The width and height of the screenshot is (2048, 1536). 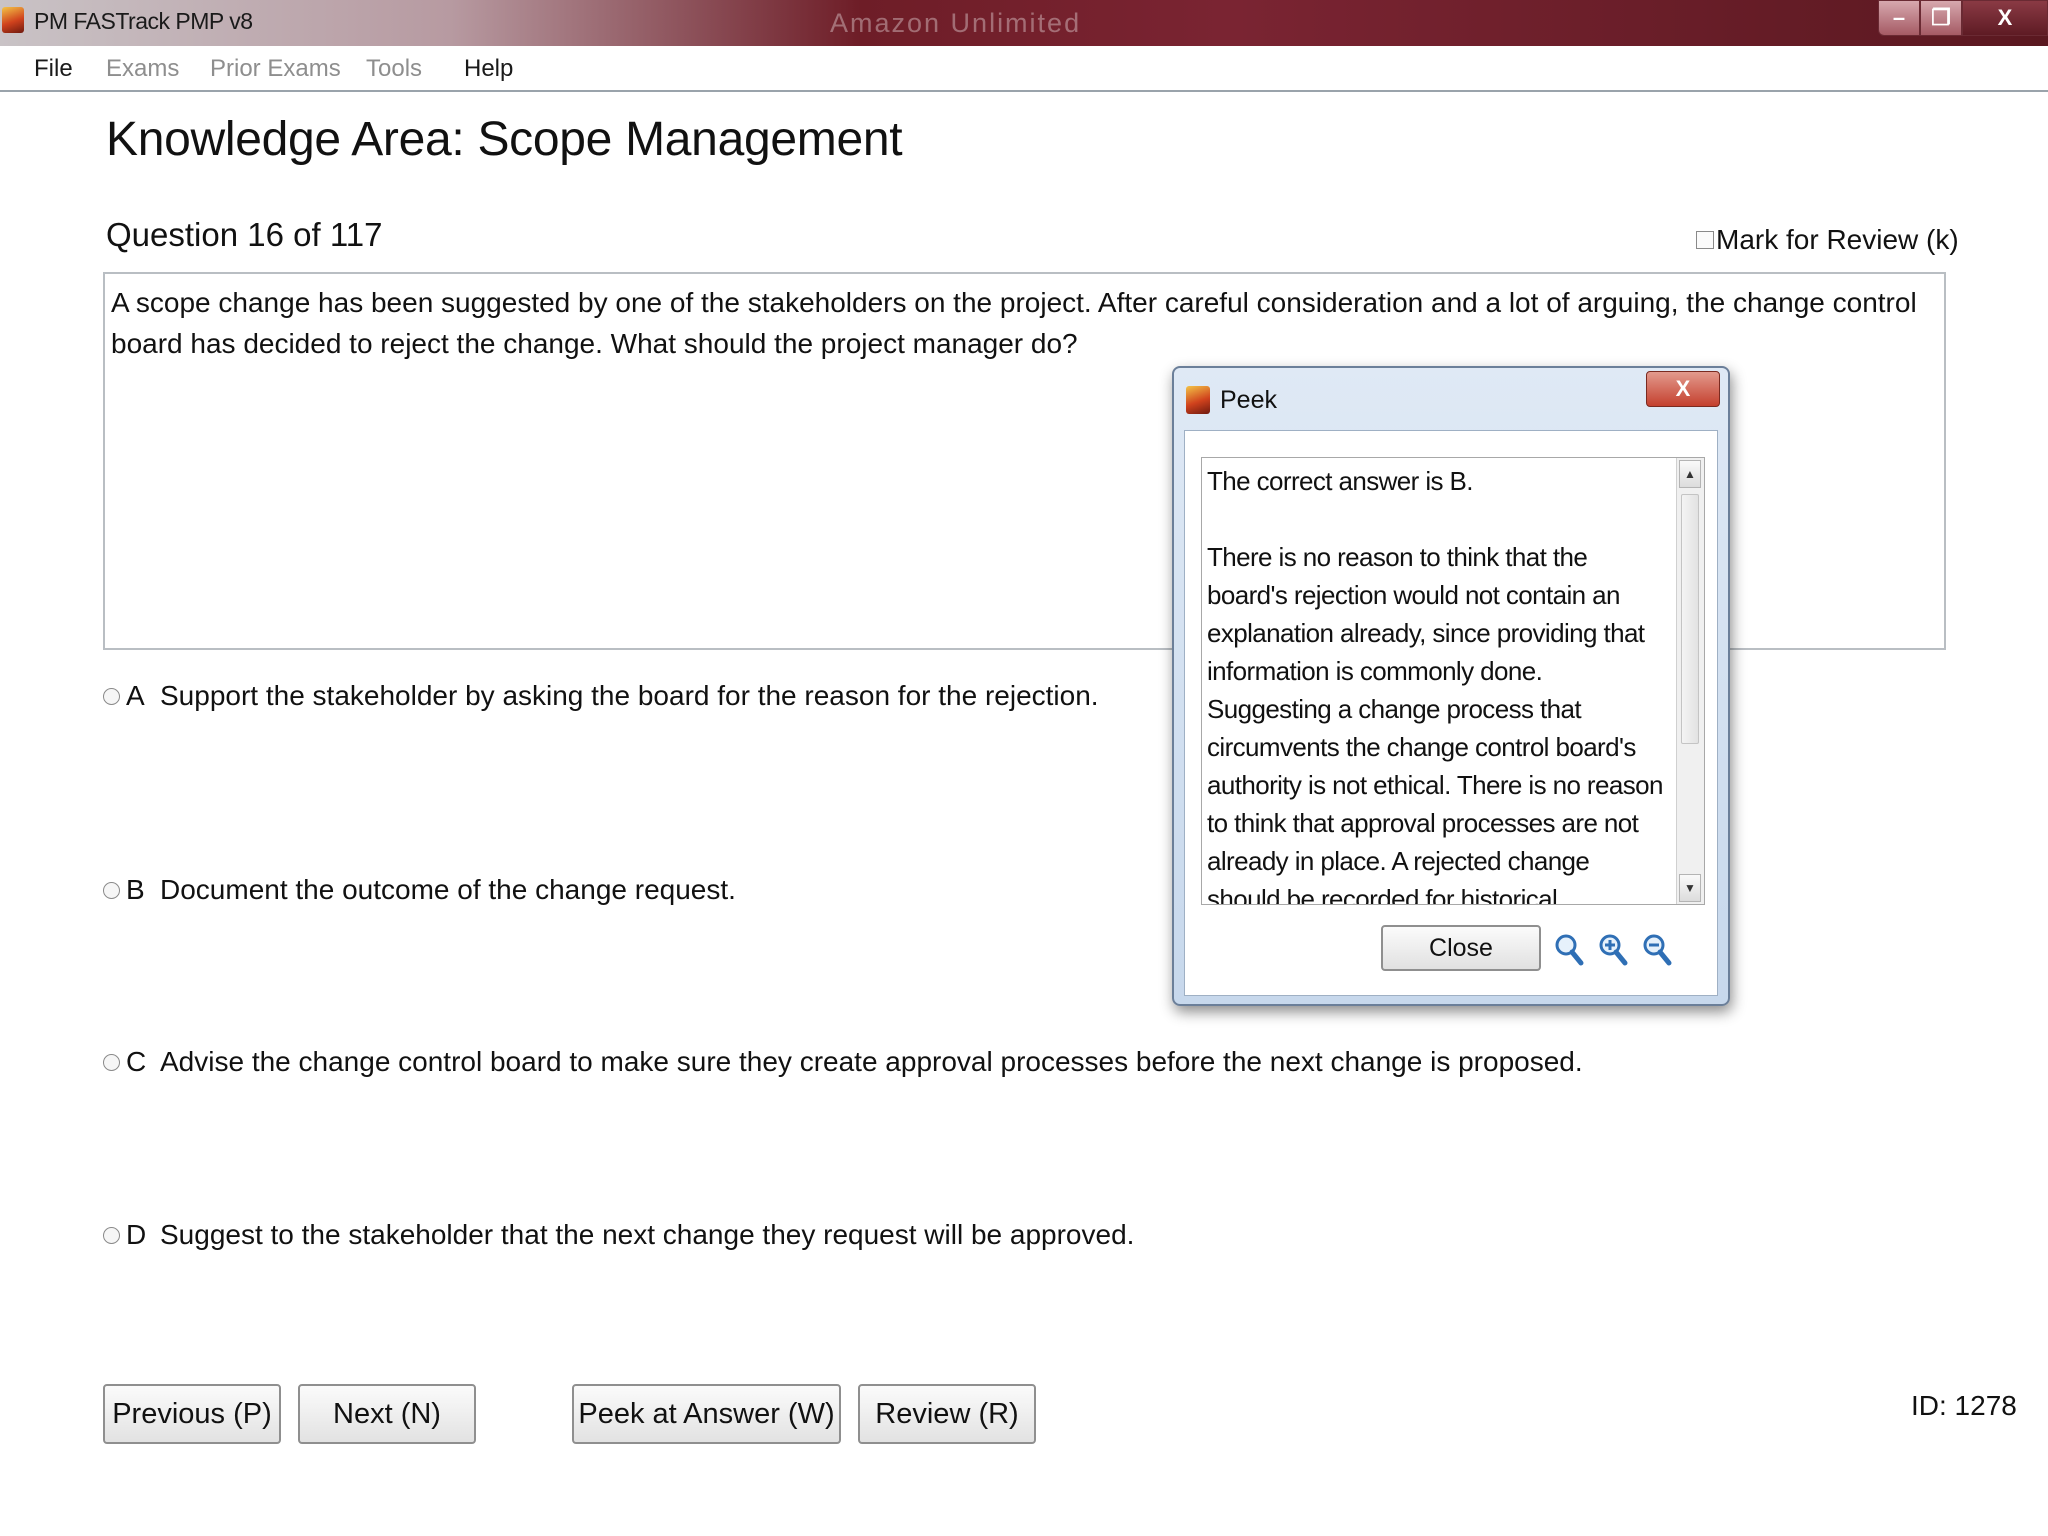 What do you see at coordinates (1941, 18) in the screenshot?
I see `maximize-button: ❐` at bounding box center [1941, 18].